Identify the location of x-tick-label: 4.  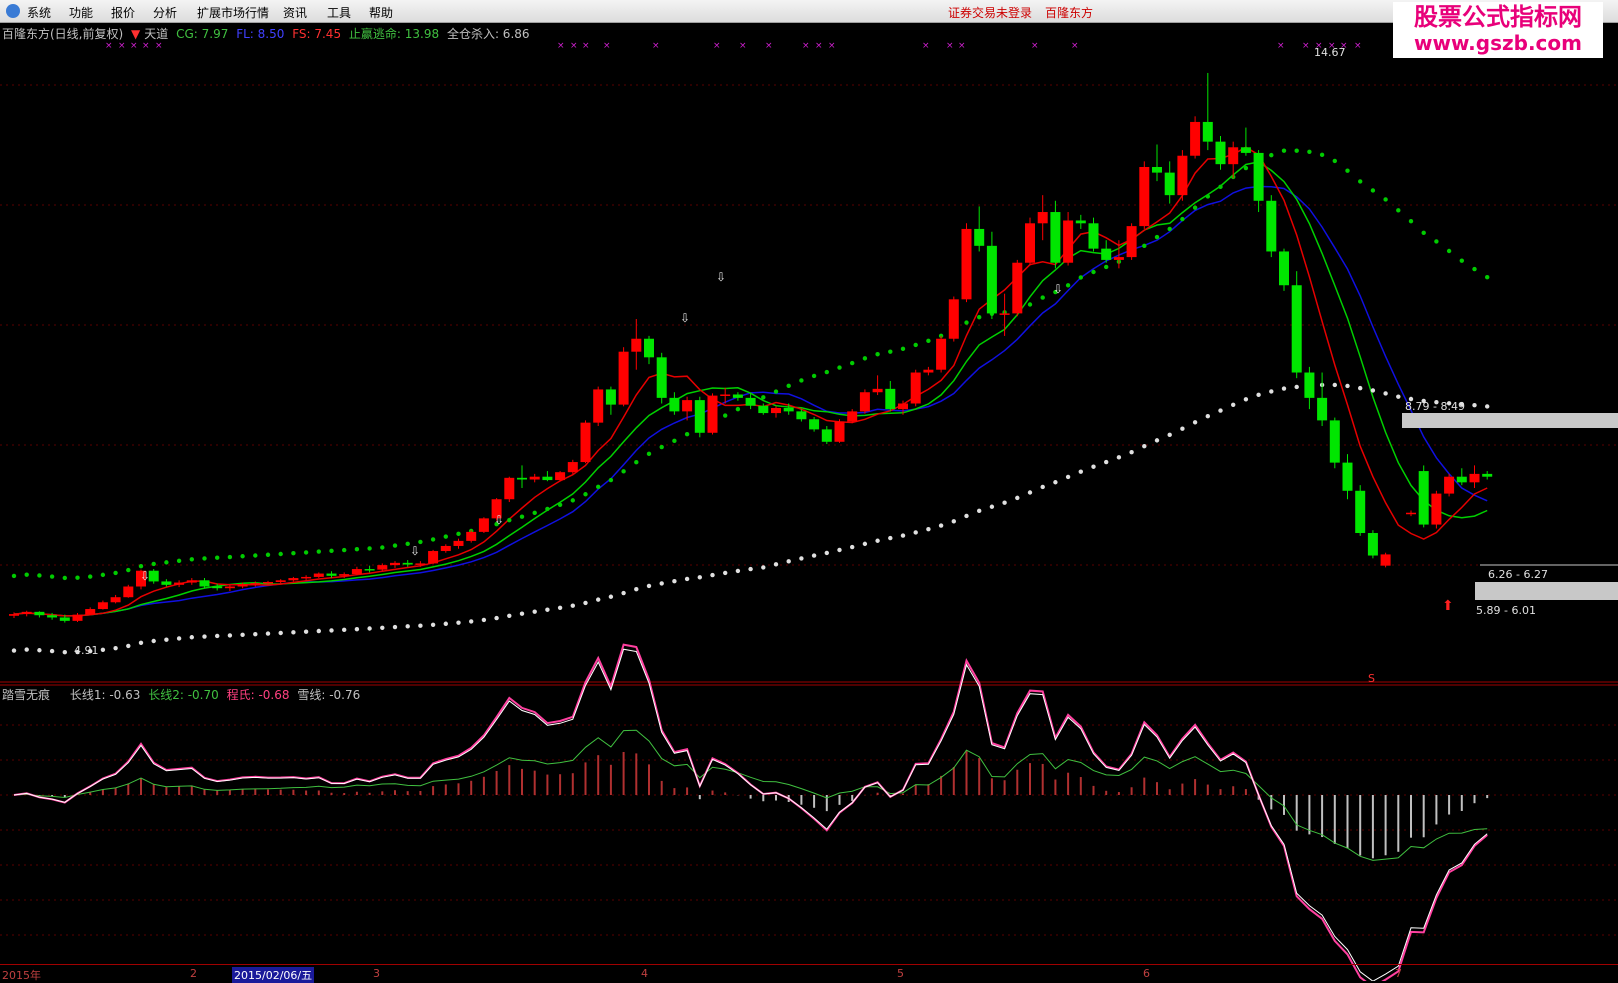
(644, 973).